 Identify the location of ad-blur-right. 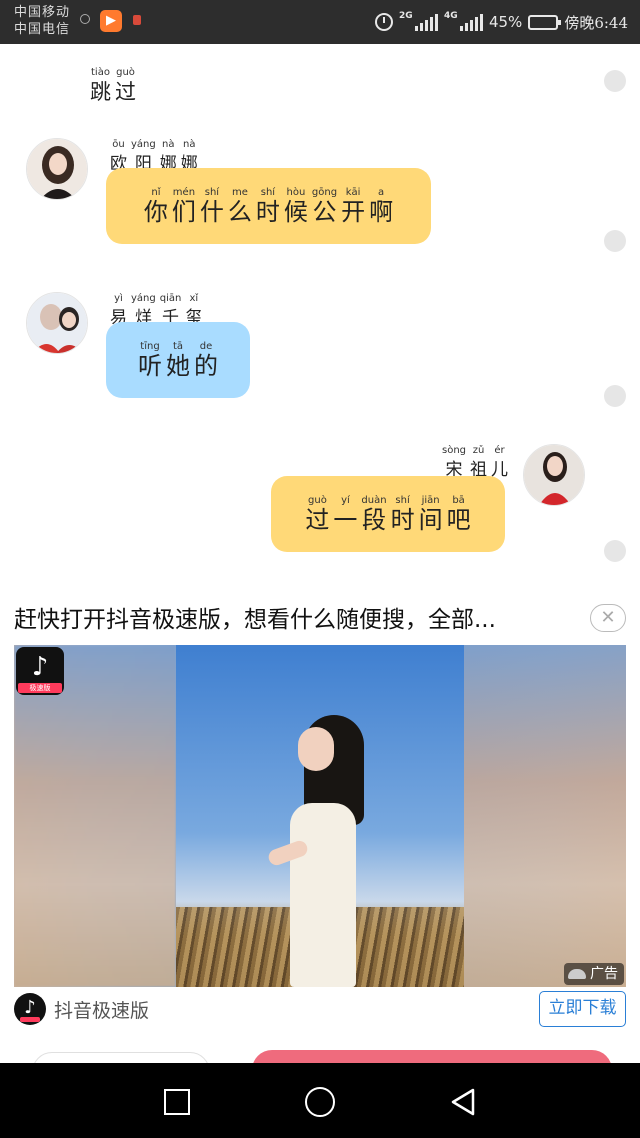
(545, 816).